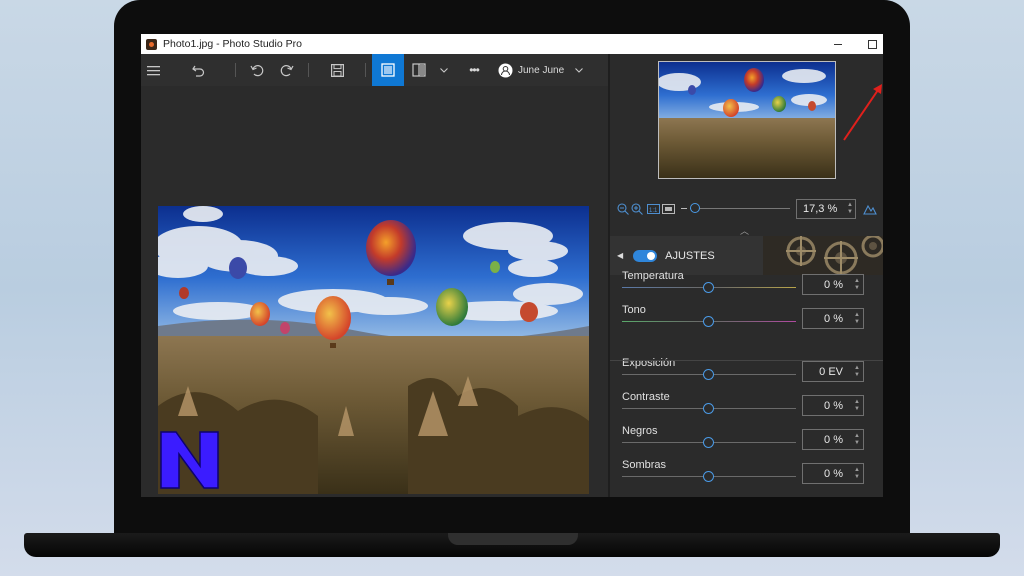  I want to click on redo-button, so click(287, 70).